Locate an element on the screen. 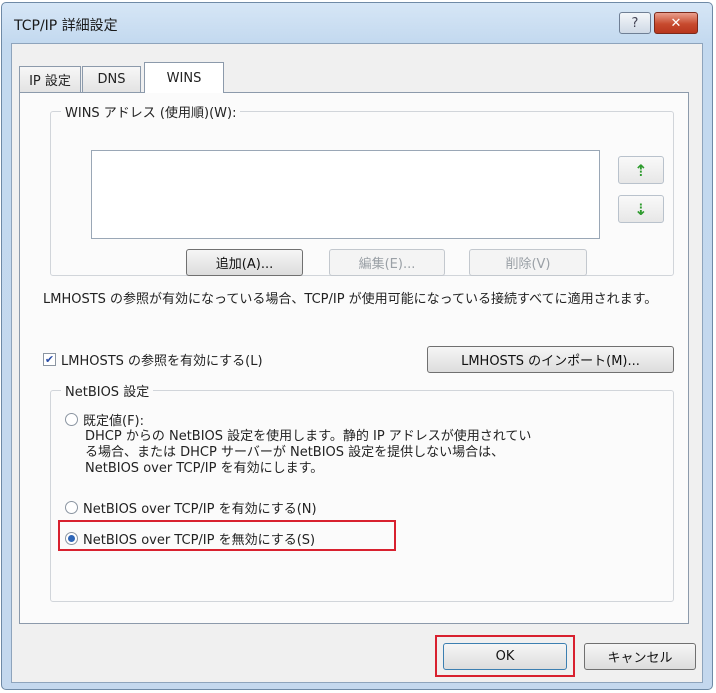 The height and width of the screenshot is (693, 716). netbios-disable-label: NetBIOS over TCP/IP を無効にする(S) is located at coordinates (199, 540).